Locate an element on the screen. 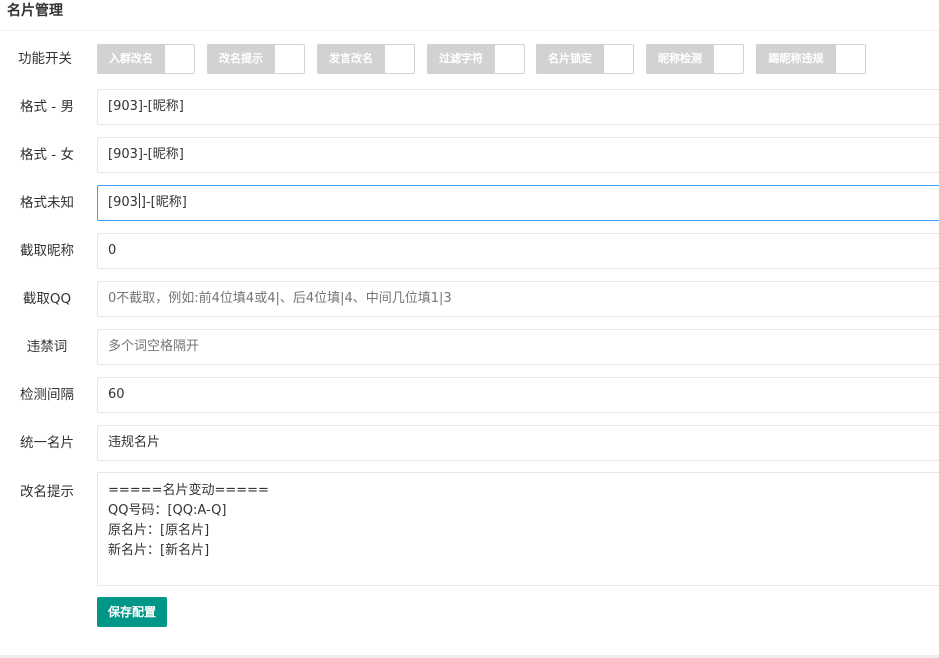 The height and width of the screenshot is (658, 939). textarea-line: 新名片：[新名片] is located at coordinates (159, 550).